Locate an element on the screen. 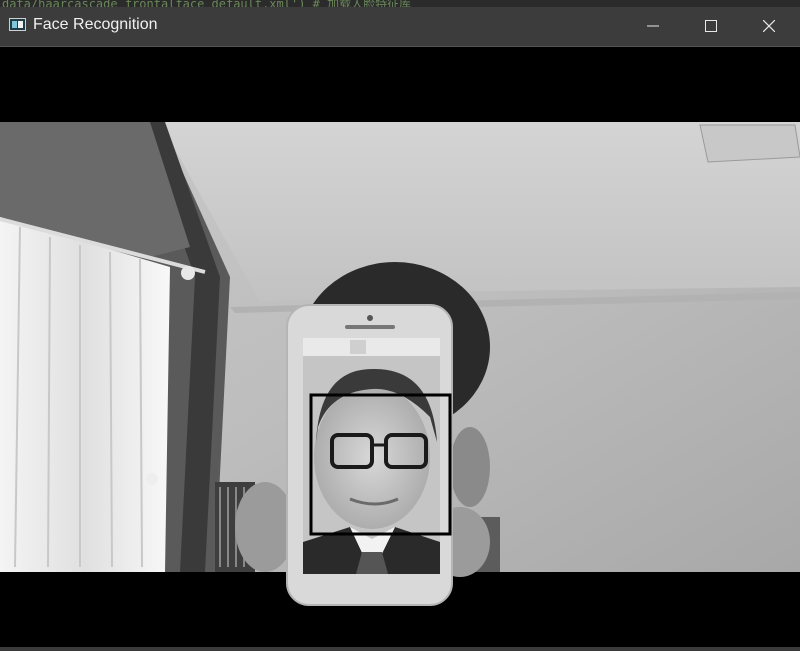  title-bar: Face Recognition is located at coordinates (400, 27).